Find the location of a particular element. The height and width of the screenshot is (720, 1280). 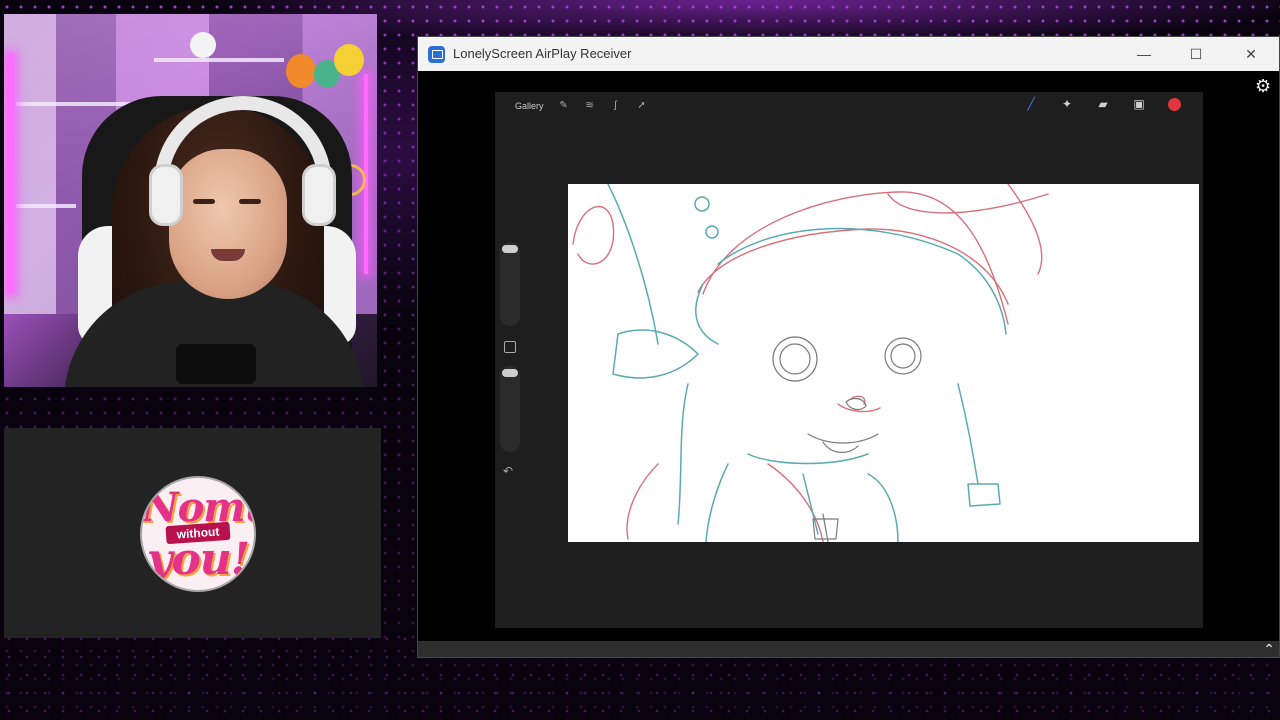

logo-word-bottom: you! is located at coordinates (198, 559).